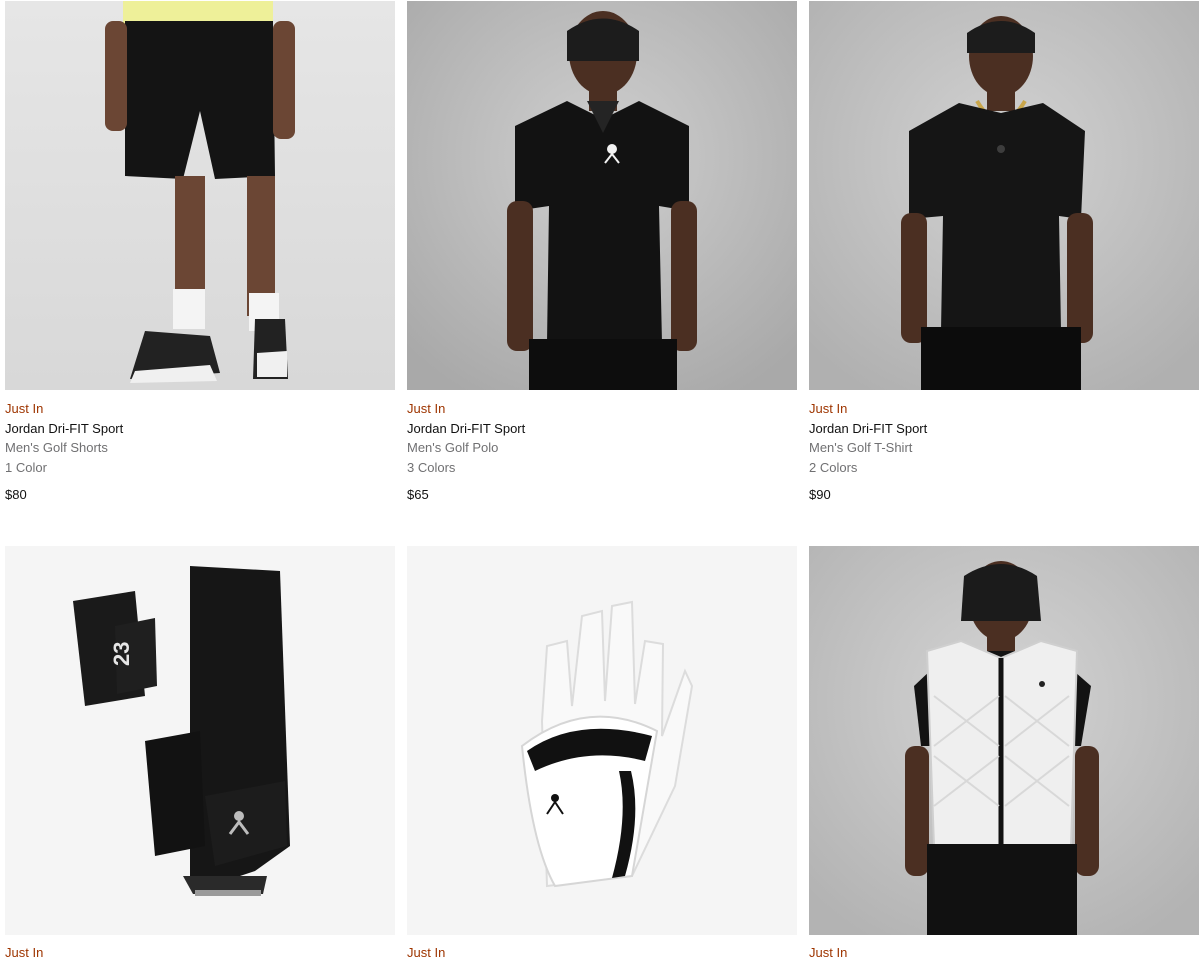  What do you see at coordinates (431, 467) in the screenshot?
I see `product-colors: 3 Colors` at bounding box center [431, 467].